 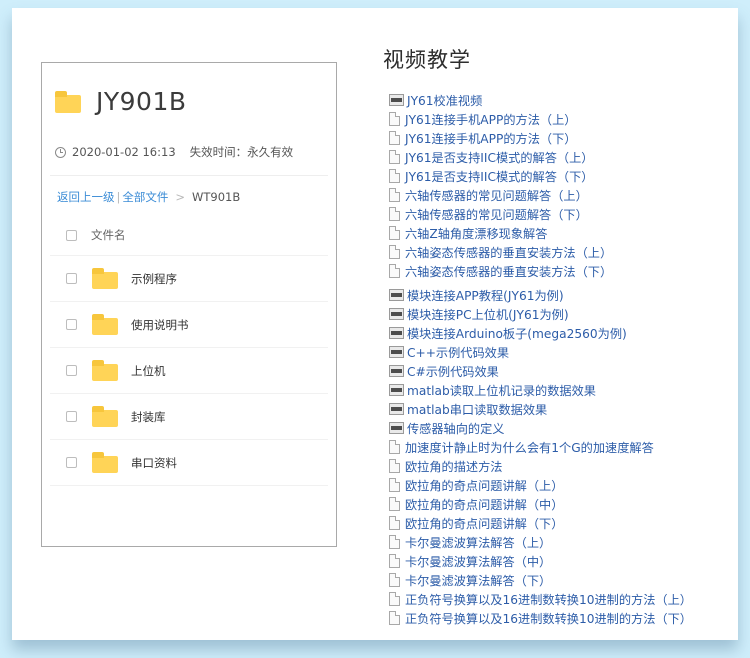 I want to click on video-link-label: 模块连接Arduino板子(mega2560为例), so click(x=517, y=333).